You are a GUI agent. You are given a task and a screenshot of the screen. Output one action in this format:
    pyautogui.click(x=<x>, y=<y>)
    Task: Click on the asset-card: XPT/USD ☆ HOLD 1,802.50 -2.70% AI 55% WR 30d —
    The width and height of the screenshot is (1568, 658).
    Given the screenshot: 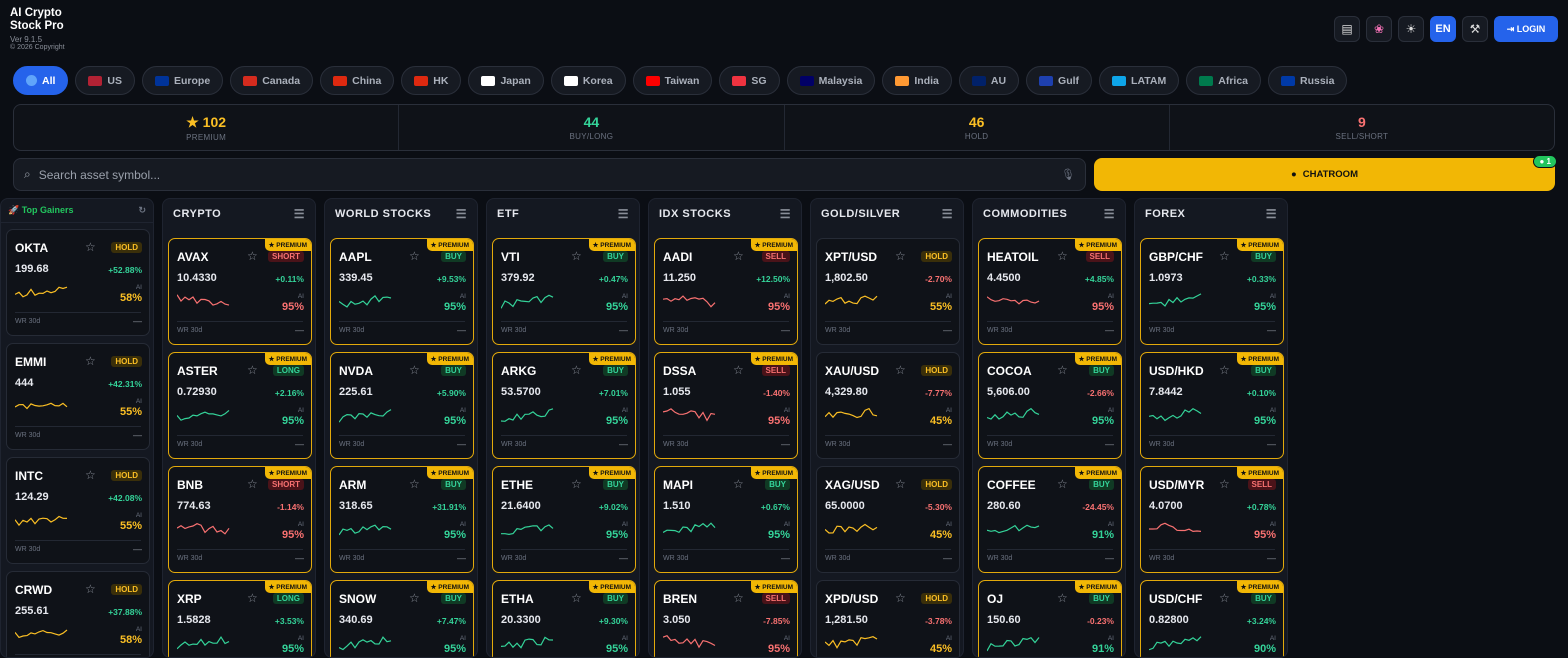 What is the action you would take?
    pyautogui.click(x=888, y=291)
    